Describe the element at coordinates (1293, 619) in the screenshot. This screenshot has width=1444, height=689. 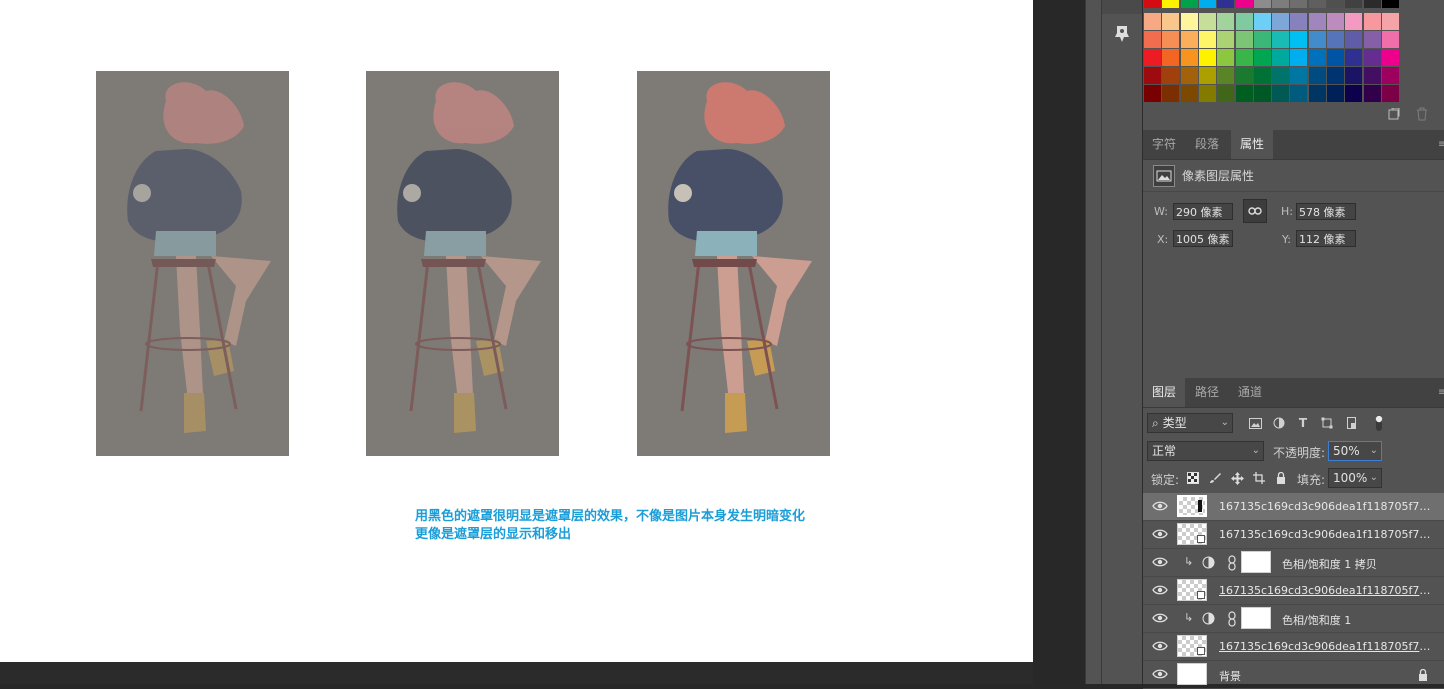
I see `layer-row: ↳ 色相/饱和度 1` at that location.